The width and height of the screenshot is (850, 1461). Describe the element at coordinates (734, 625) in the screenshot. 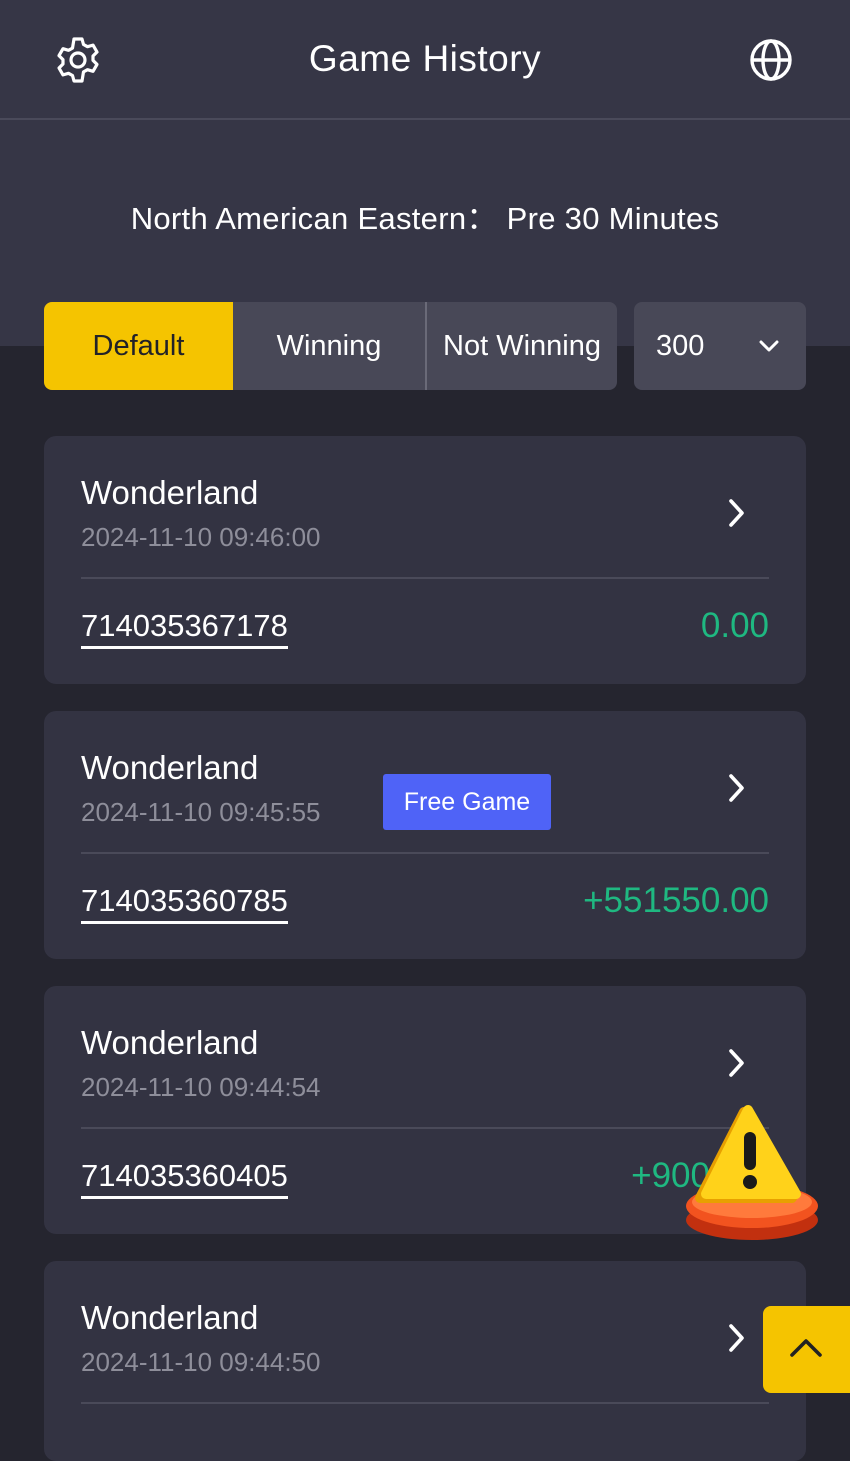

I see `win-amount: 0.00` at that location.